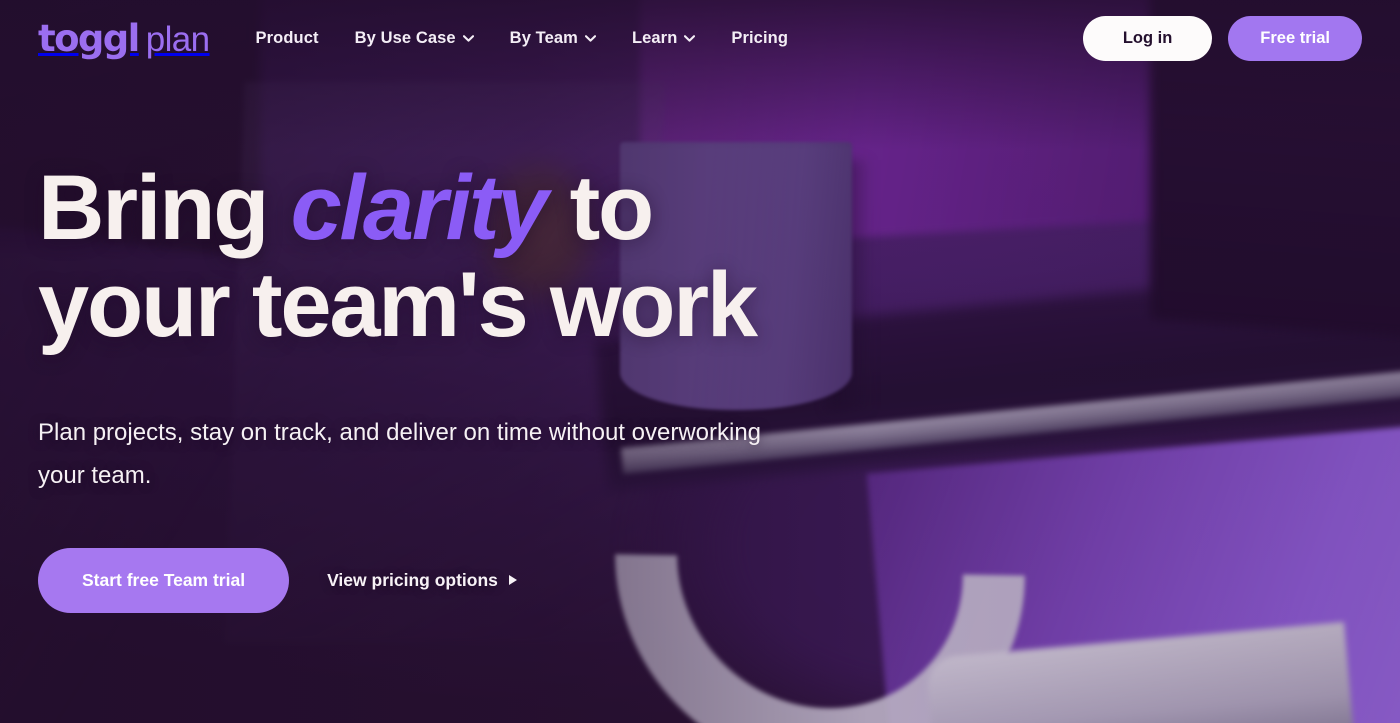  I want to click on start-free-team-trial-button: Start free Team trial, so click(164, 580).